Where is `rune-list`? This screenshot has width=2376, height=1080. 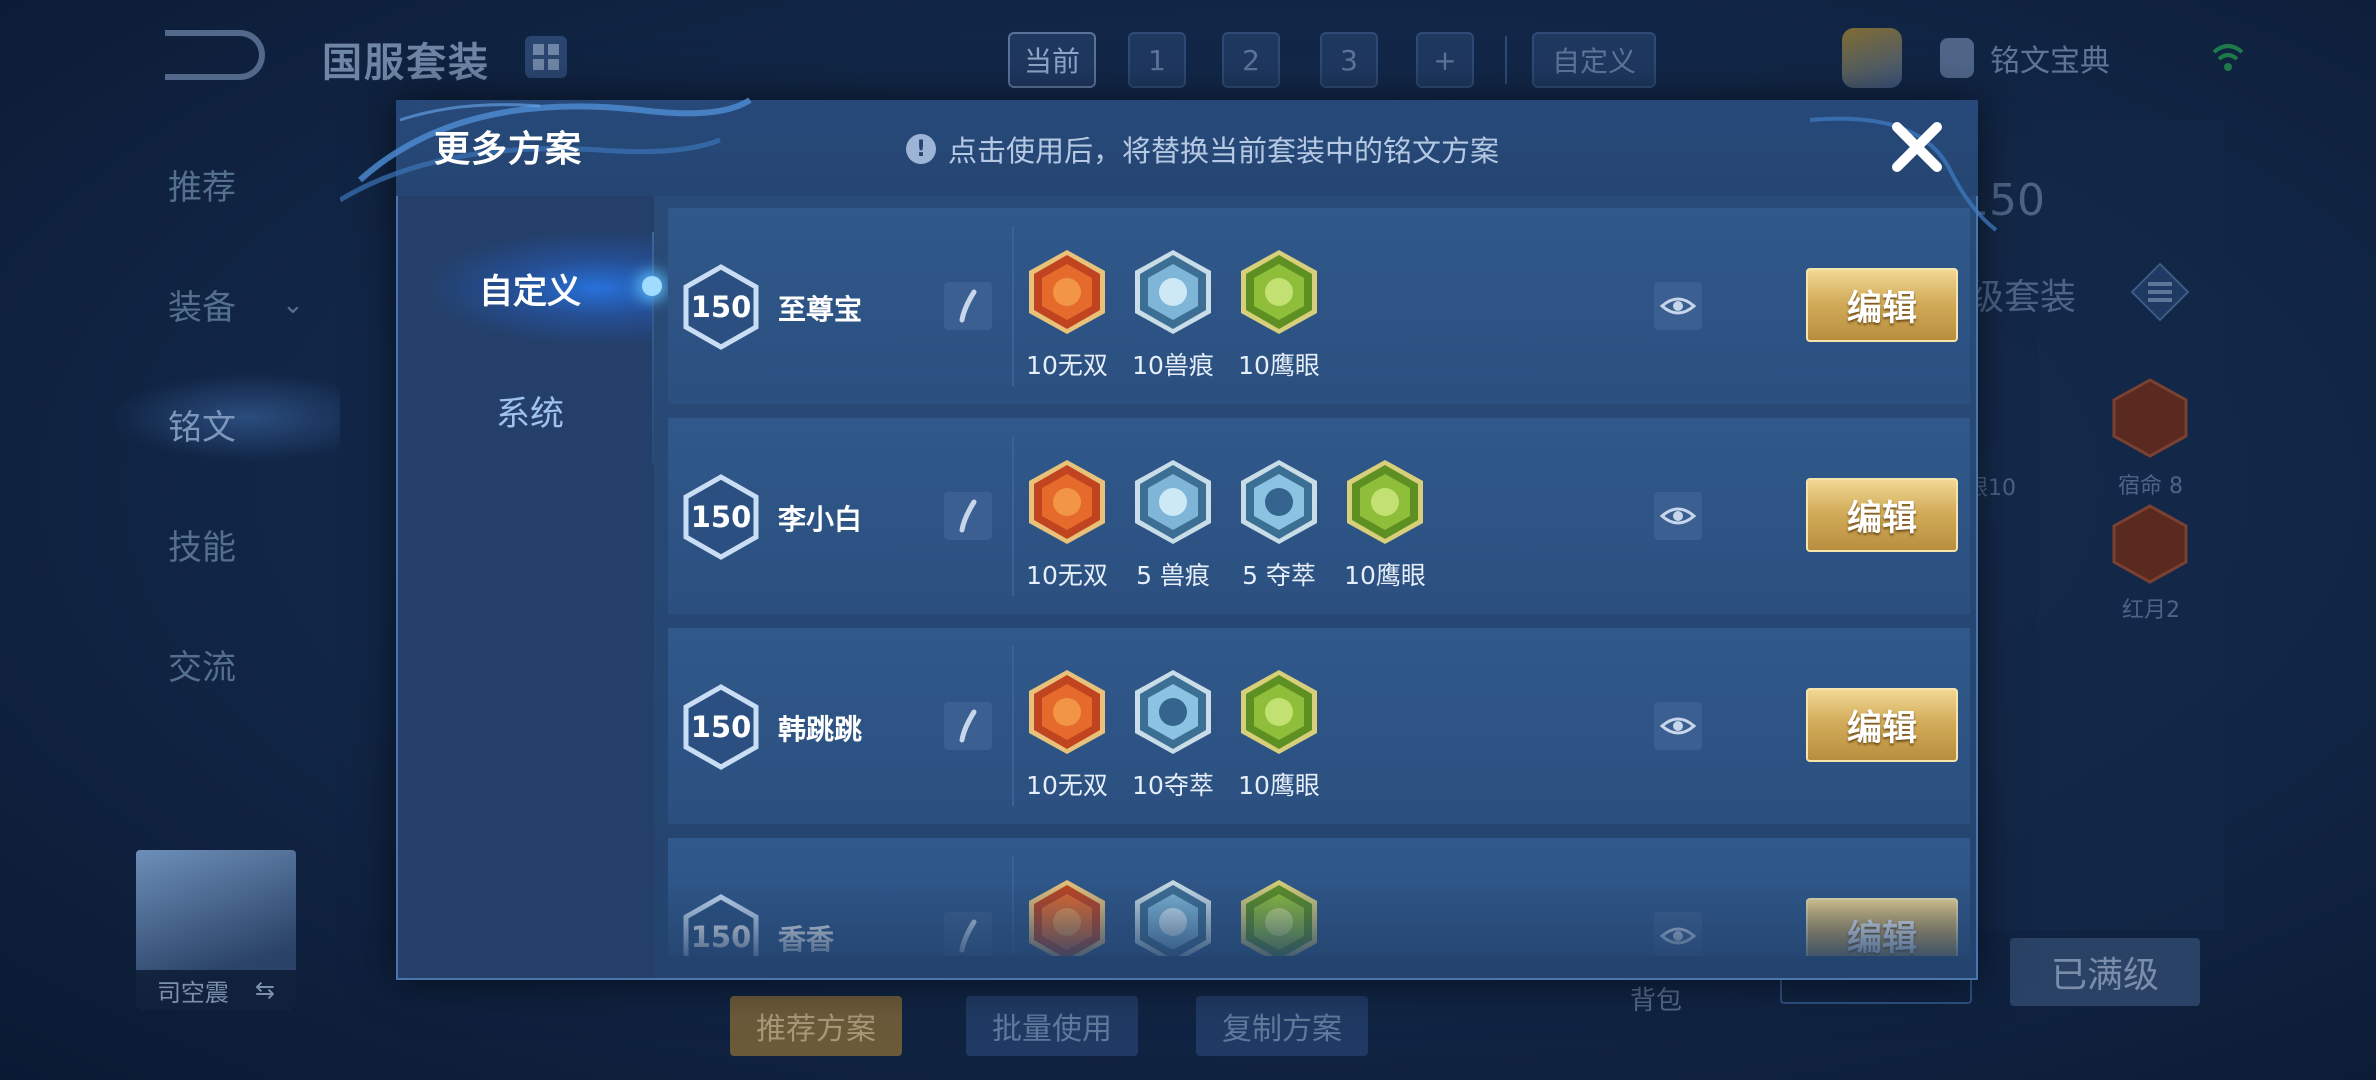 rune-list is located at coordinates (1173, 917).